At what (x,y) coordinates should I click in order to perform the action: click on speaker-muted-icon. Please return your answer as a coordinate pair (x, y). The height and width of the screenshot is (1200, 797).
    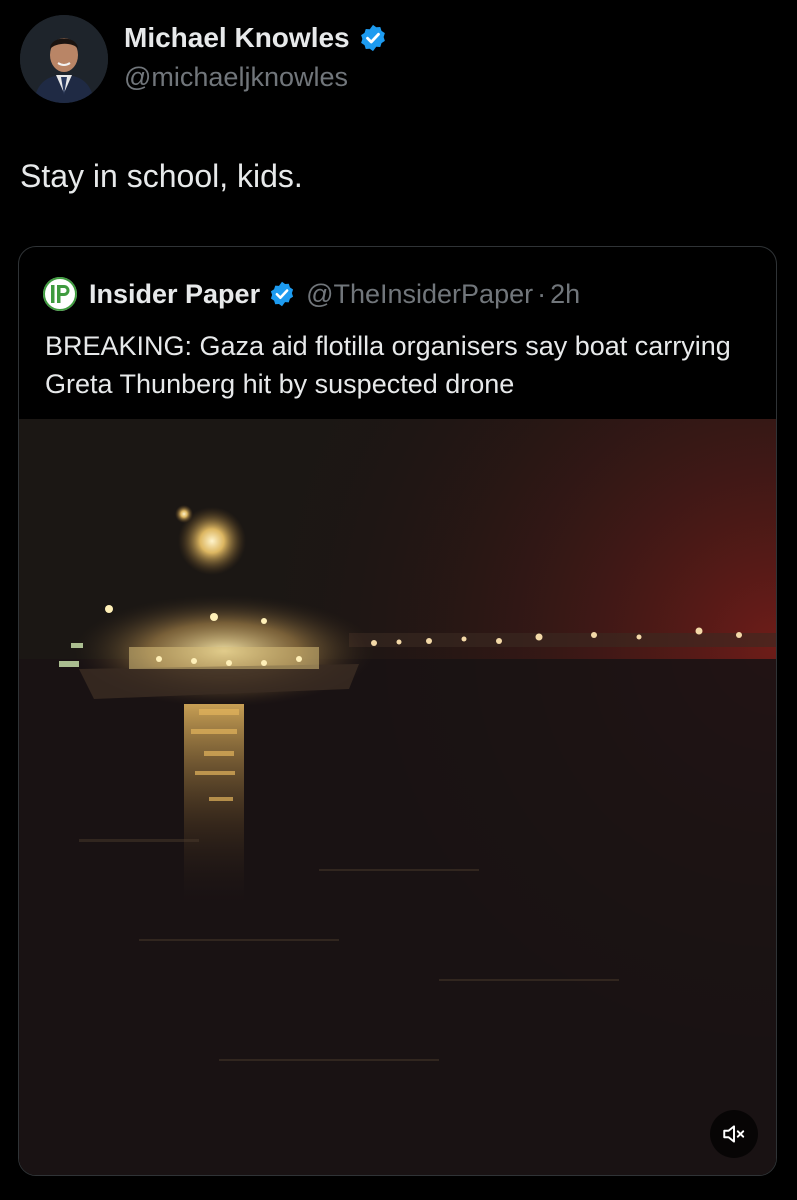
    Looking at the image, I should click on (734, 1134).